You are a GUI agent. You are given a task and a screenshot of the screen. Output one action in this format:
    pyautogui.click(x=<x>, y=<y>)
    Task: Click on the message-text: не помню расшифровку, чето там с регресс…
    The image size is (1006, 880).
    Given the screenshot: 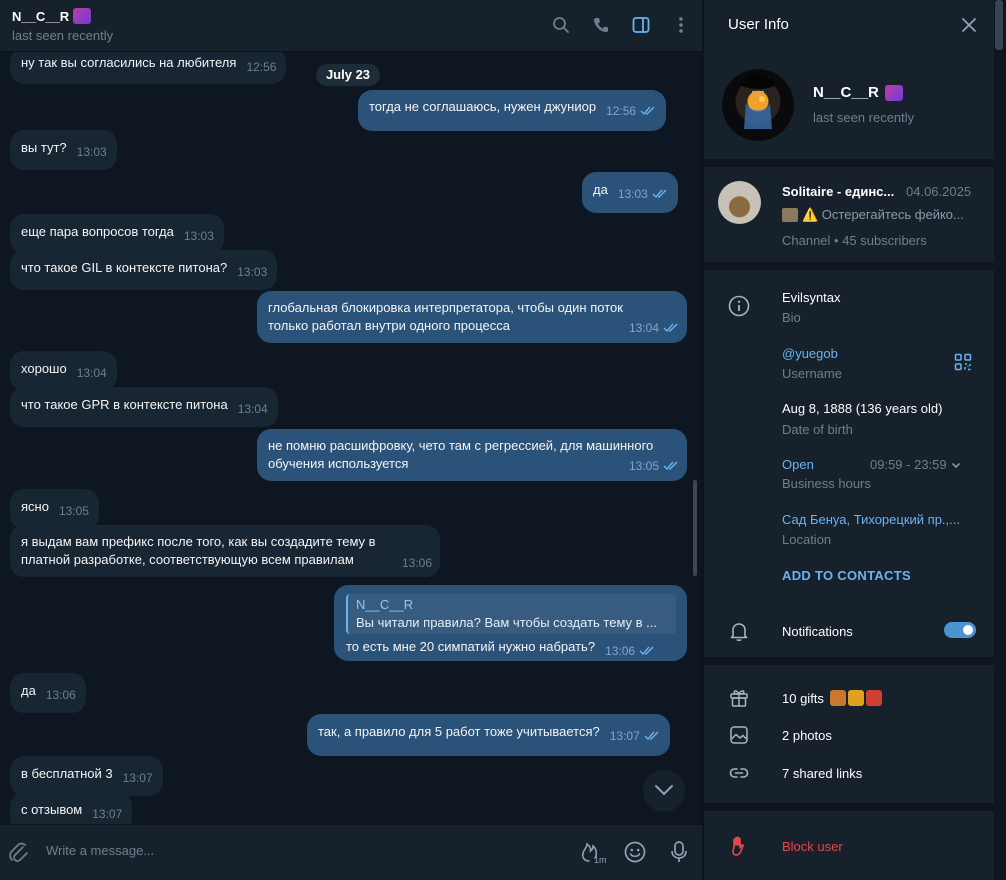 What is the action you would take?
    pyautogui.click(x=461, y=454)
    